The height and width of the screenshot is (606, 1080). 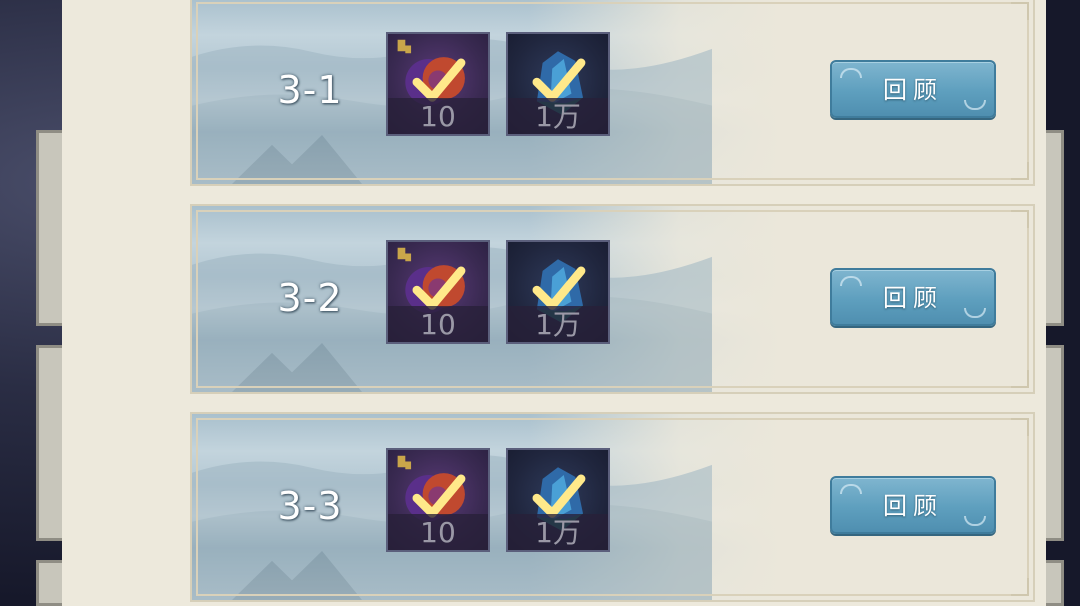 I want to click on stage-number: 3-2, so click(x=310, y=298).